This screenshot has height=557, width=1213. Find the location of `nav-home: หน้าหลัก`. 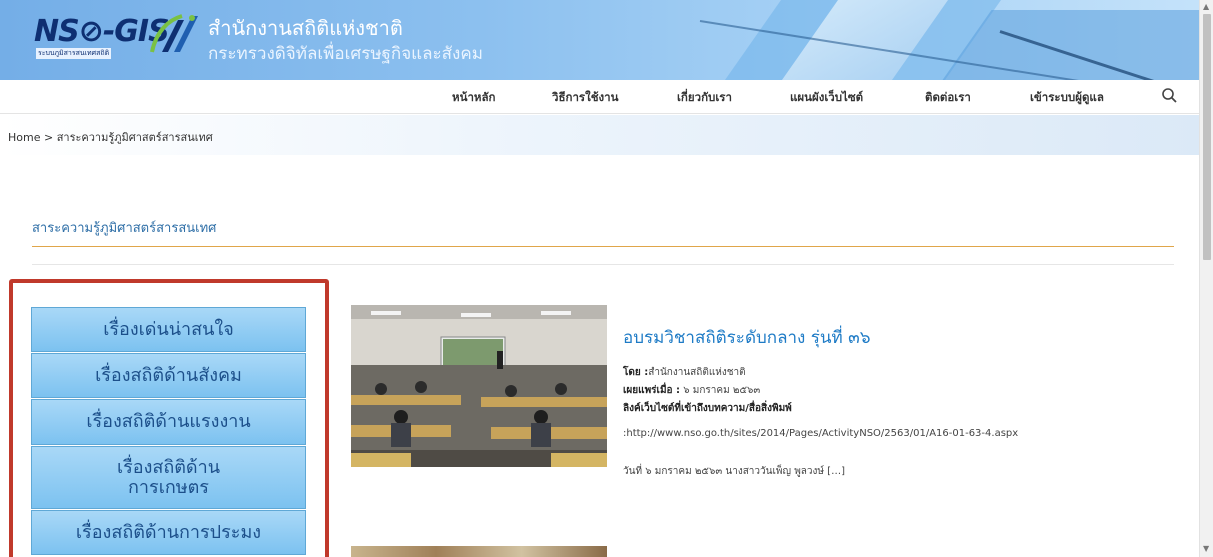

nav-home: หน้าหลัก is located at coordinates (474, 98).